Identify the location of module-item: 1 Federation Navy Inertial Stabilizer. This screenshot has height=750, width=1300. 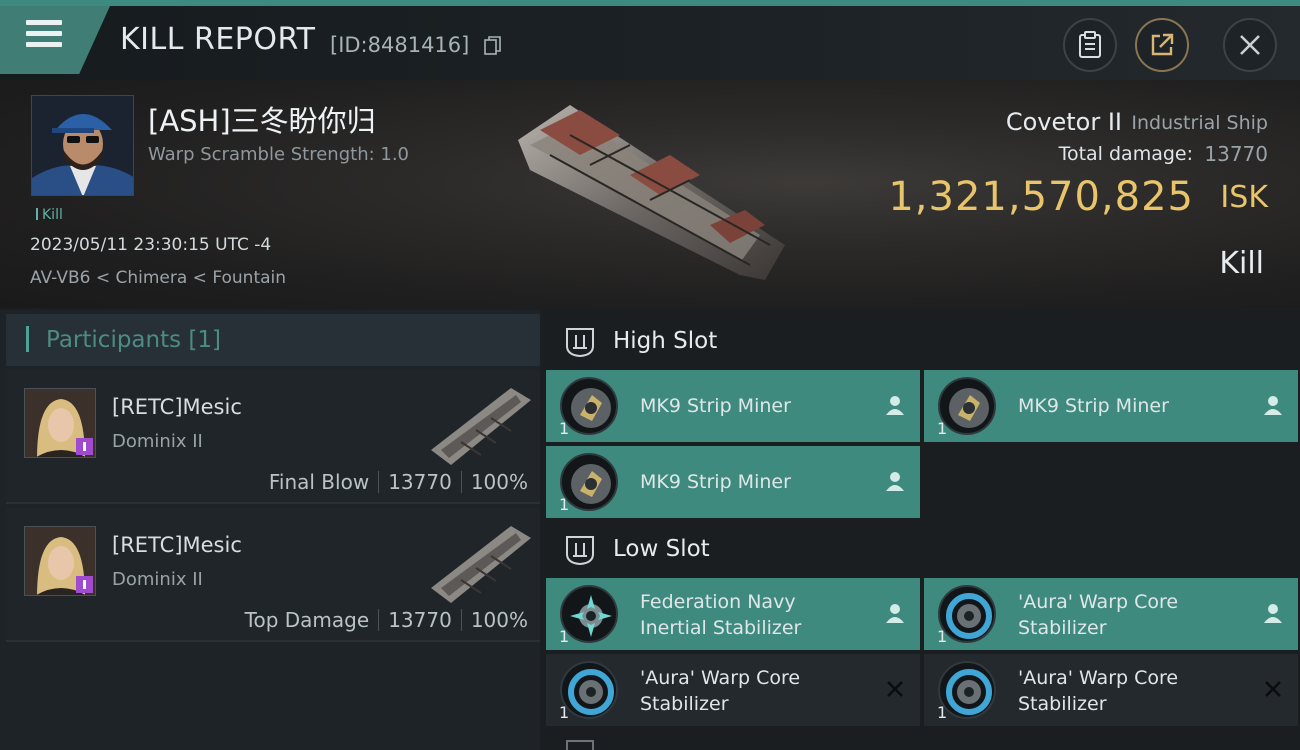
(733, 614).